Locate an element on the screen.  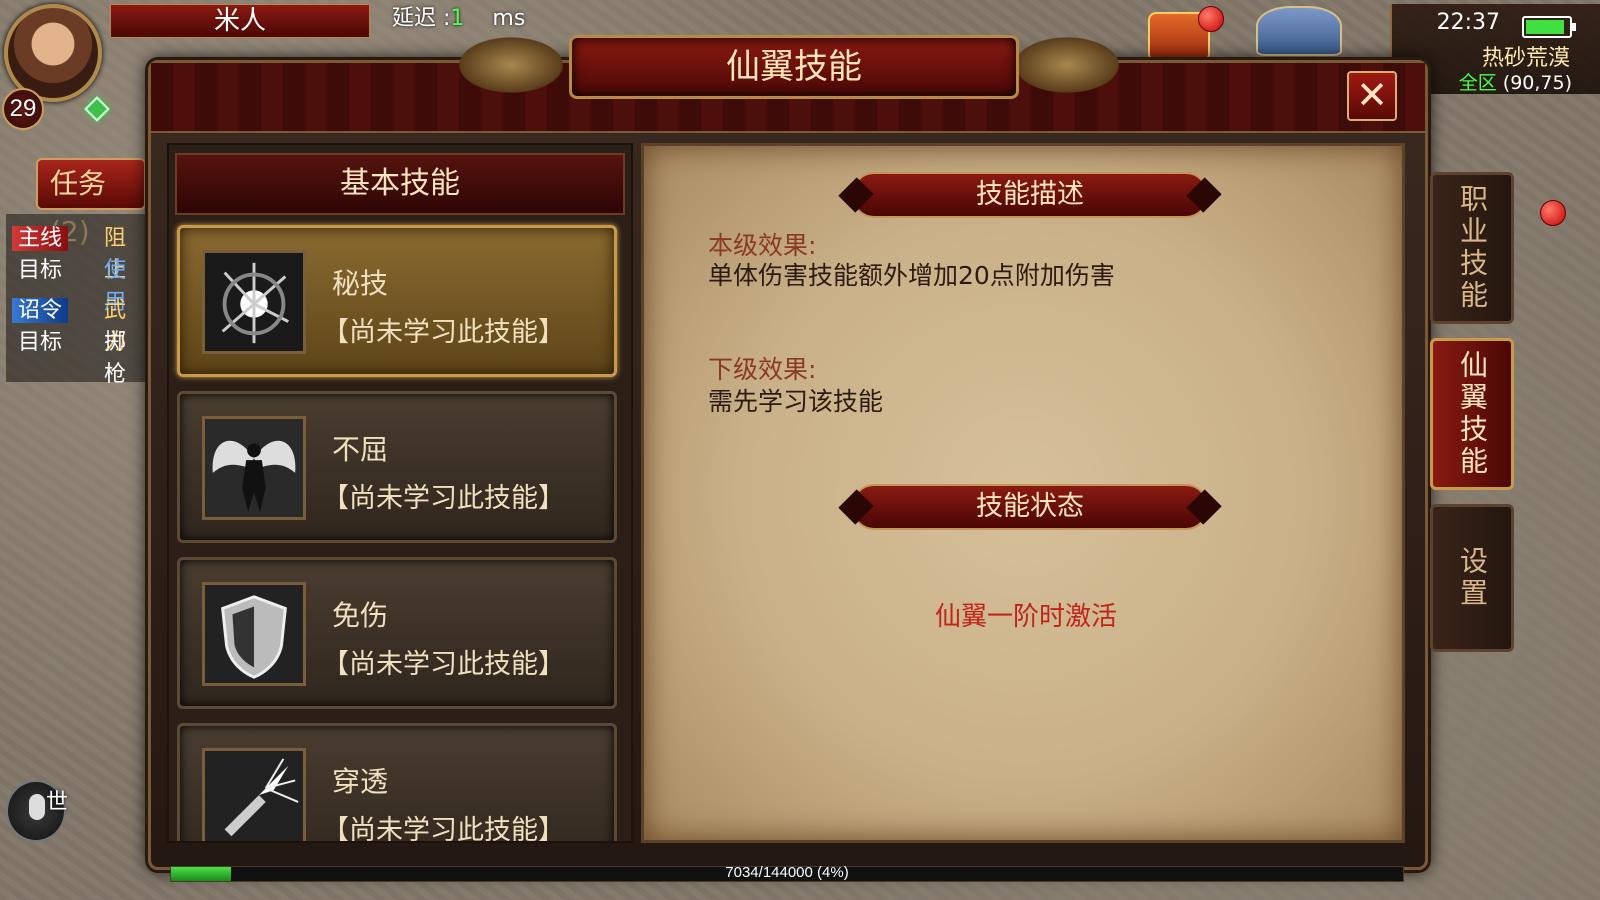
player-name: 米人 is located at coordinates (240, 21).